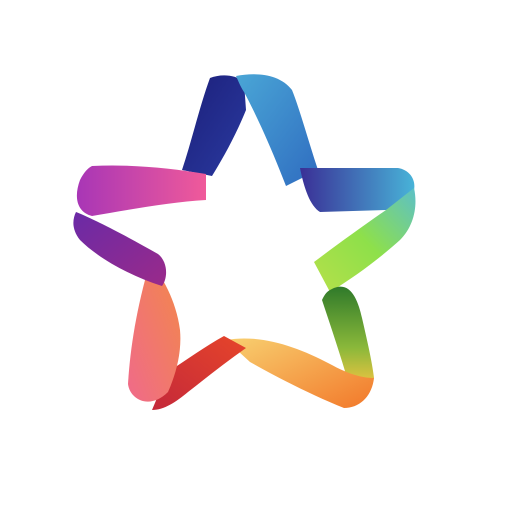 The height and width of the screenshot is (512, 512). I want to click on ribbon-segment-navy, so click(214, 125).